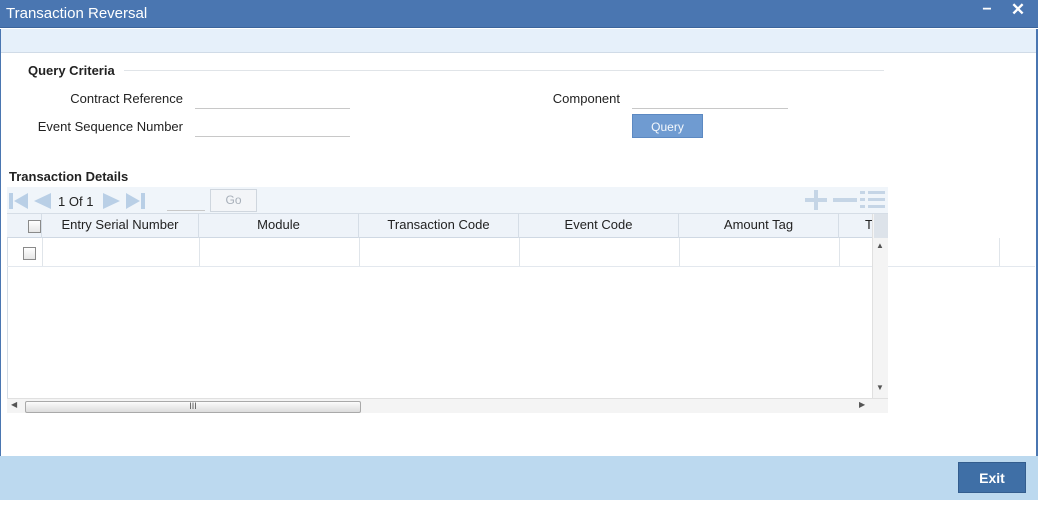 The image size is (1038, 508). I want to click on column-header-entry-serial-number: Entry Serial Number, so click(120, 226).